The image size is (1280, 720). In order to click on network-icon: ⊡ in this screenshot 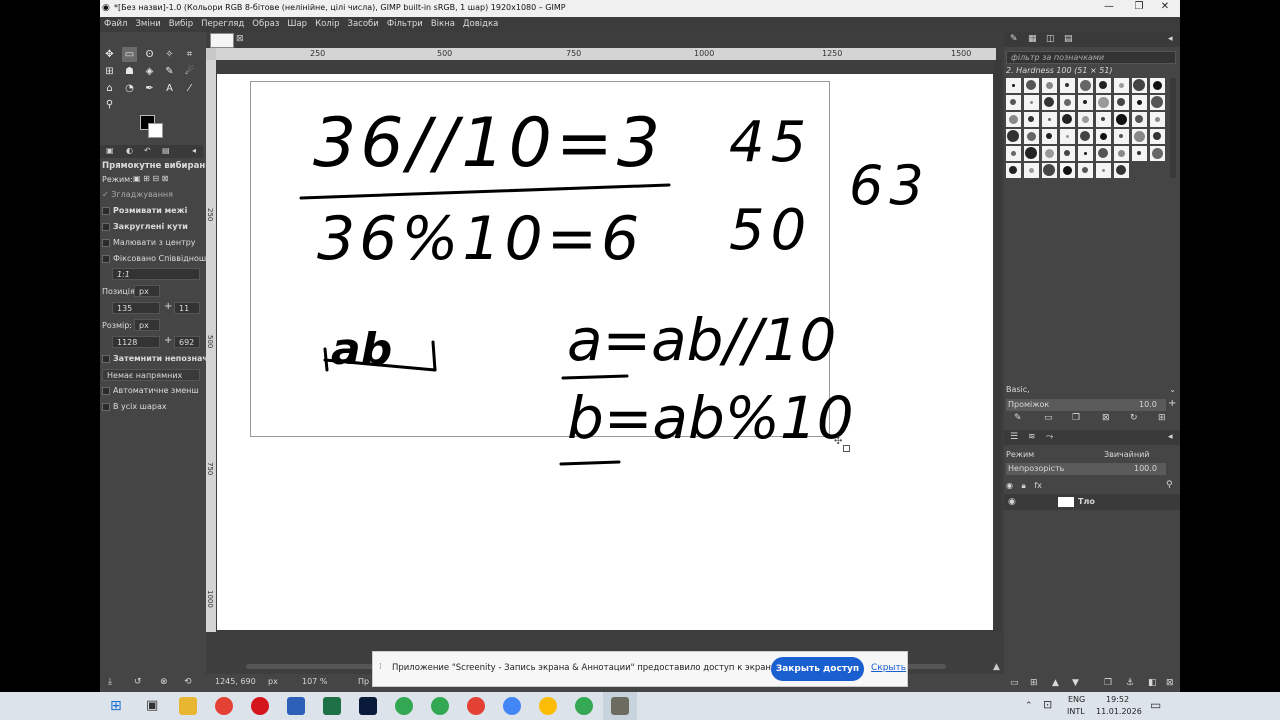, I will do `click(1047, 704)`.